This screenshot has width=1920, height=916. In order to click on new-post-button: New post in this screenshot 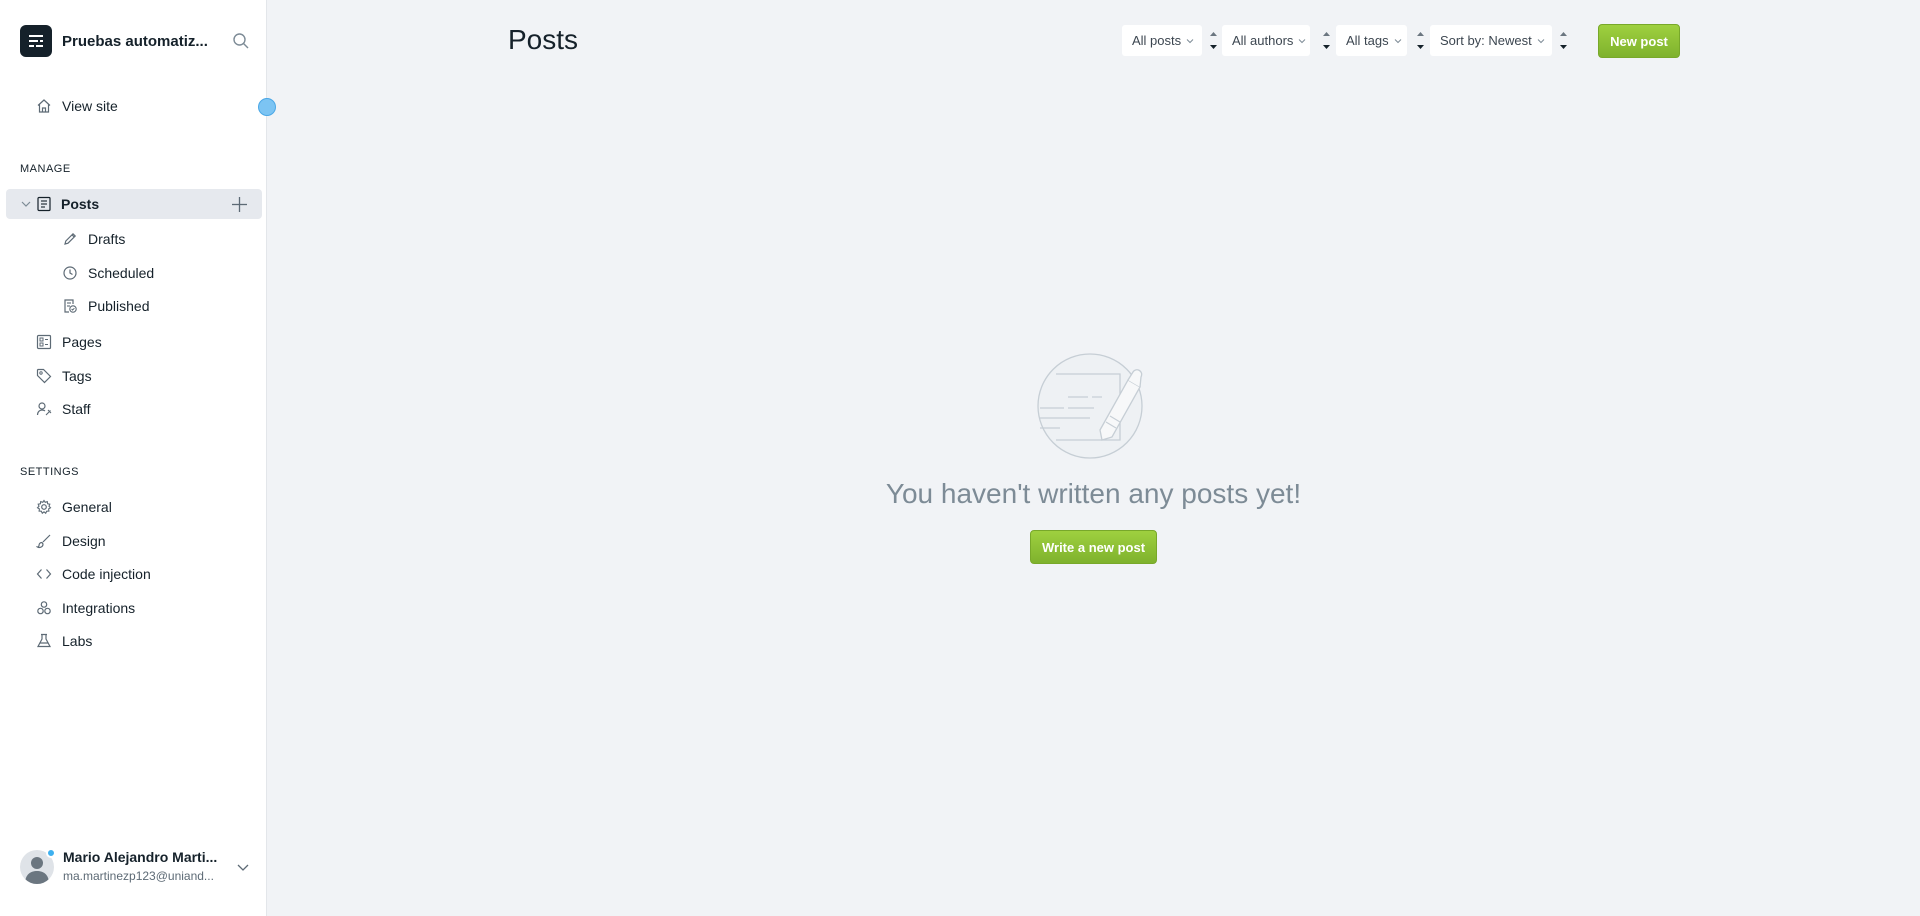, I will do `click(1639, 41)`.